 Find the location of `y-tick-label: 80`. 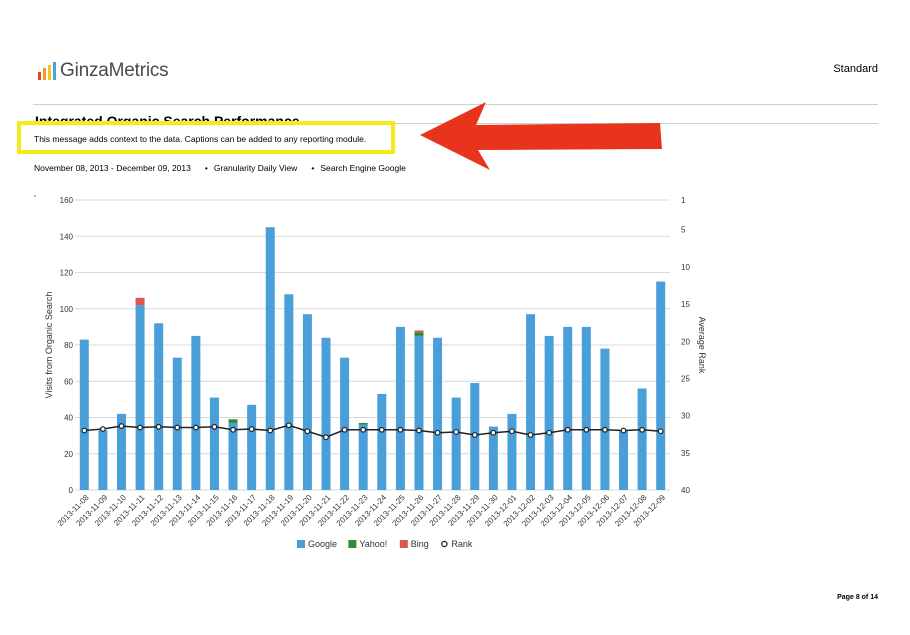

y-tick-label: 80 is located at coordinates (68, 345).